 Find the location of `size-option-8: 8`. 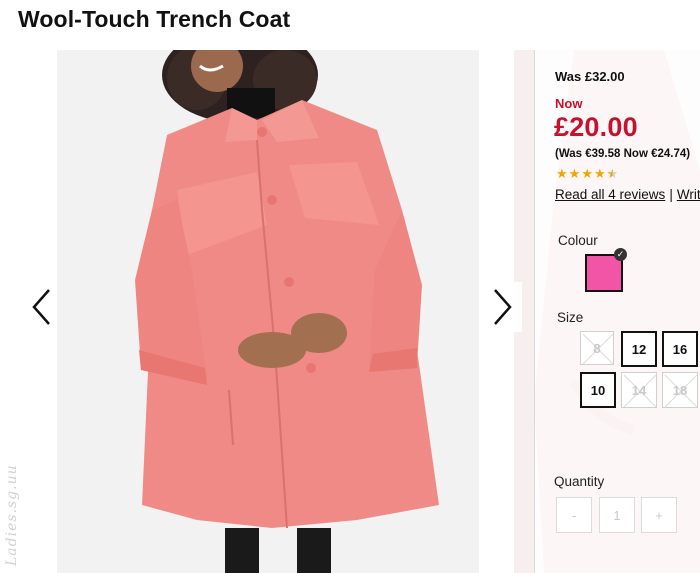

size-option-8: 8 is located at coordinates (597, 348).